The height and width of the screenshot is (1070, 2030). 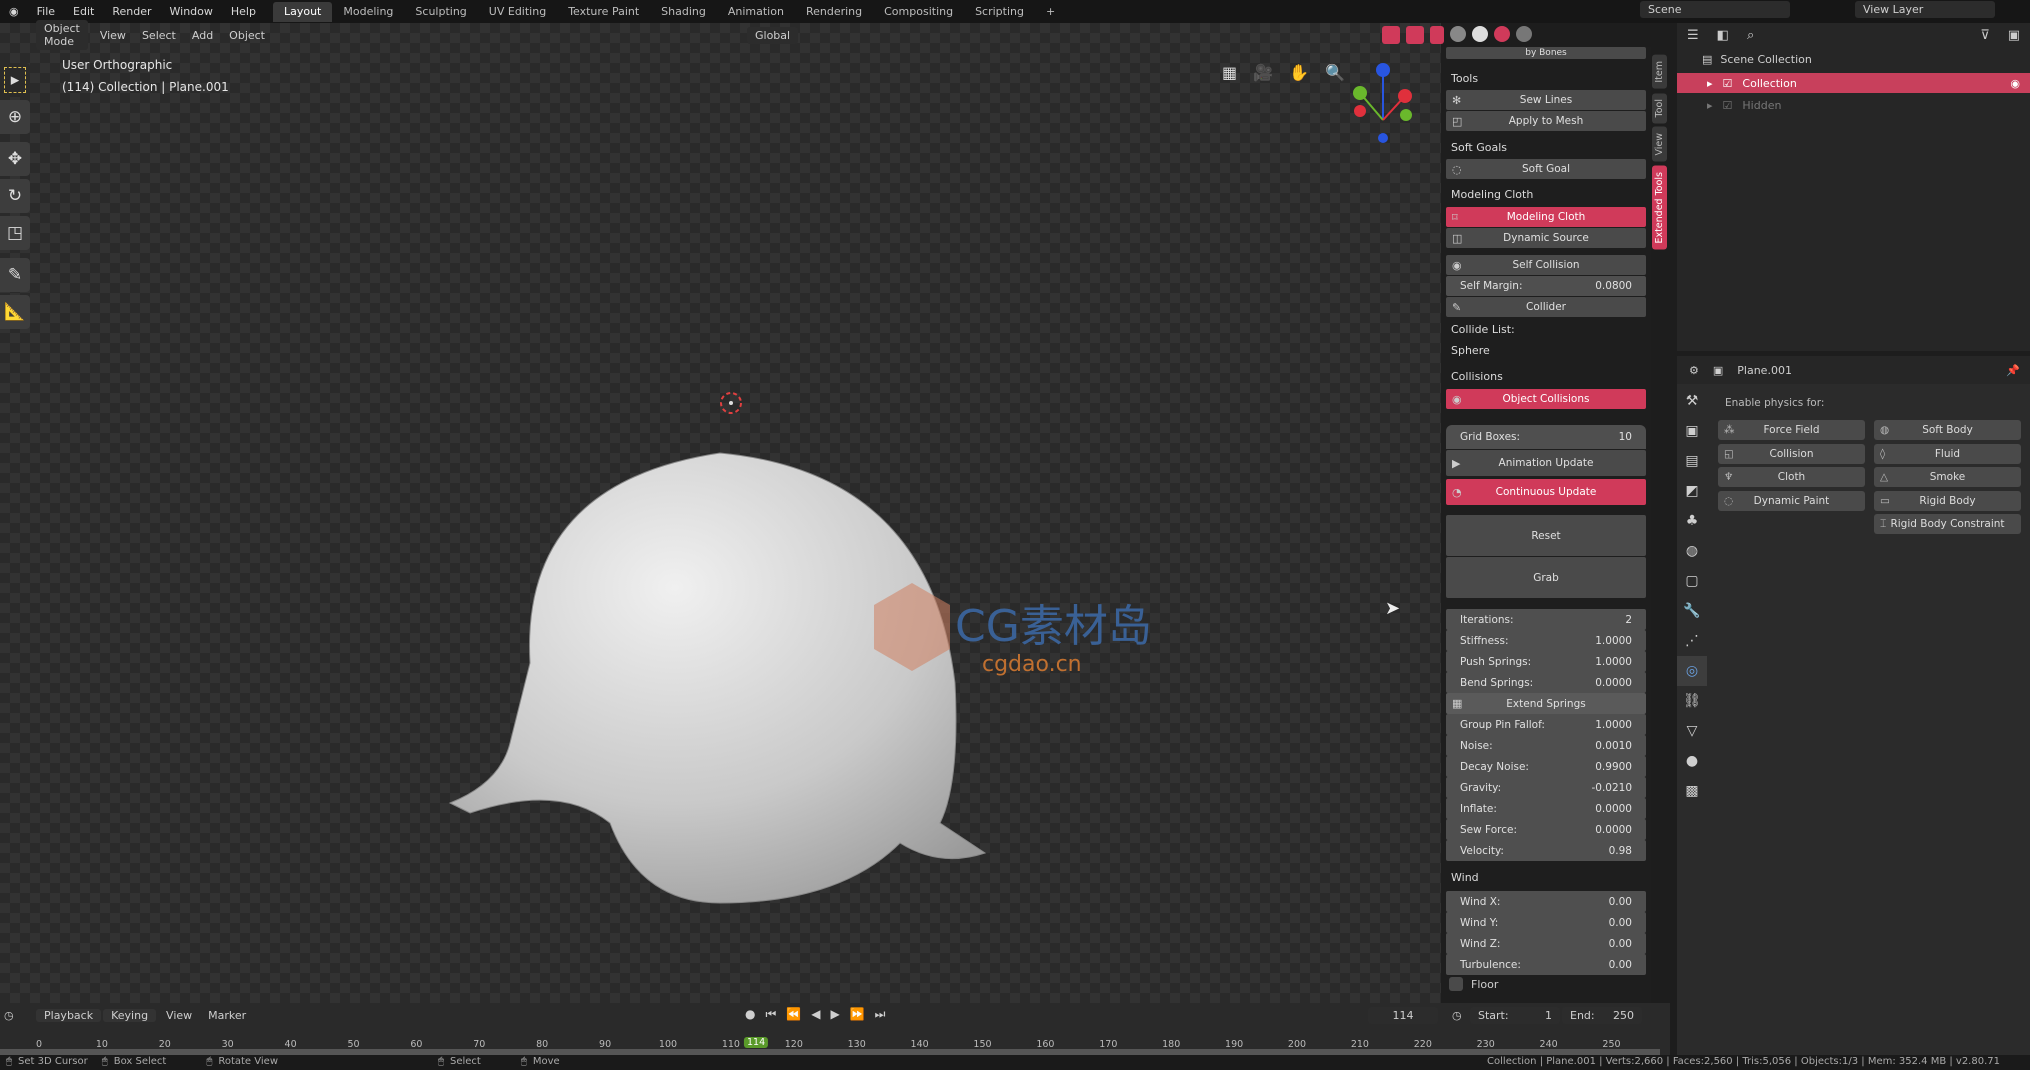 What do you see at coordinates (1480, 34) in the screenshot?
I see `solid-shading-icon` at bounding box center [1480, 34].